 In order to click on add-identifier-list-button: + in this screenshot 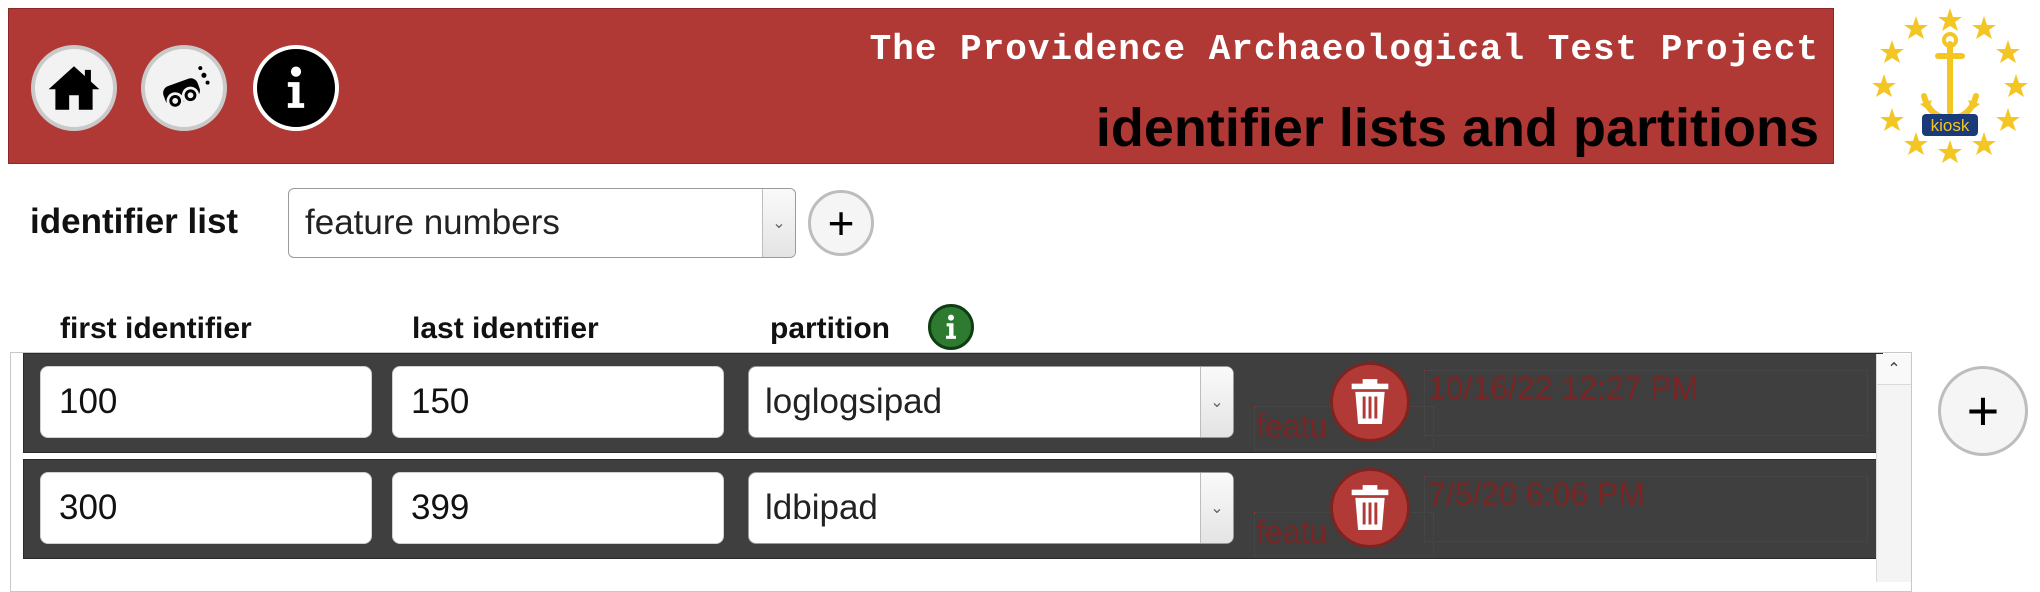, I will do `click(841, 223)`.